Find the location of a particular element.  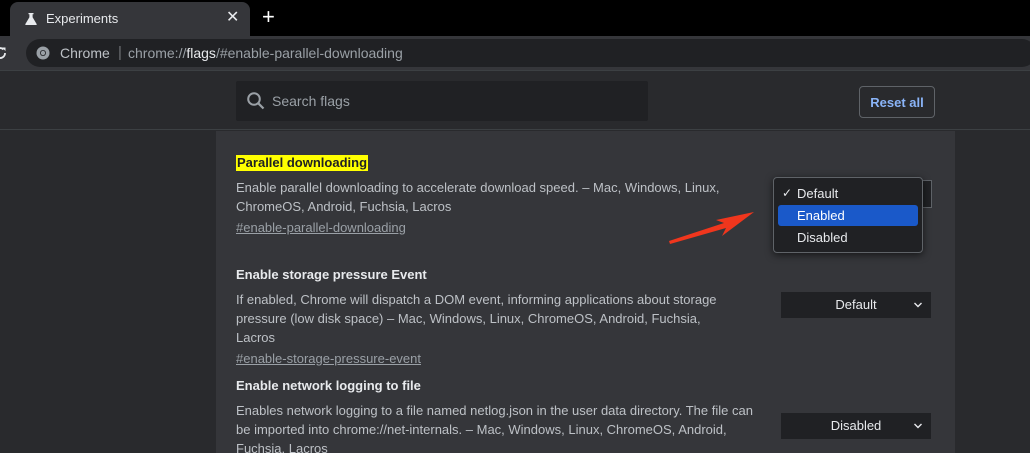

select-value: Default is located at coordinates (856, 304).